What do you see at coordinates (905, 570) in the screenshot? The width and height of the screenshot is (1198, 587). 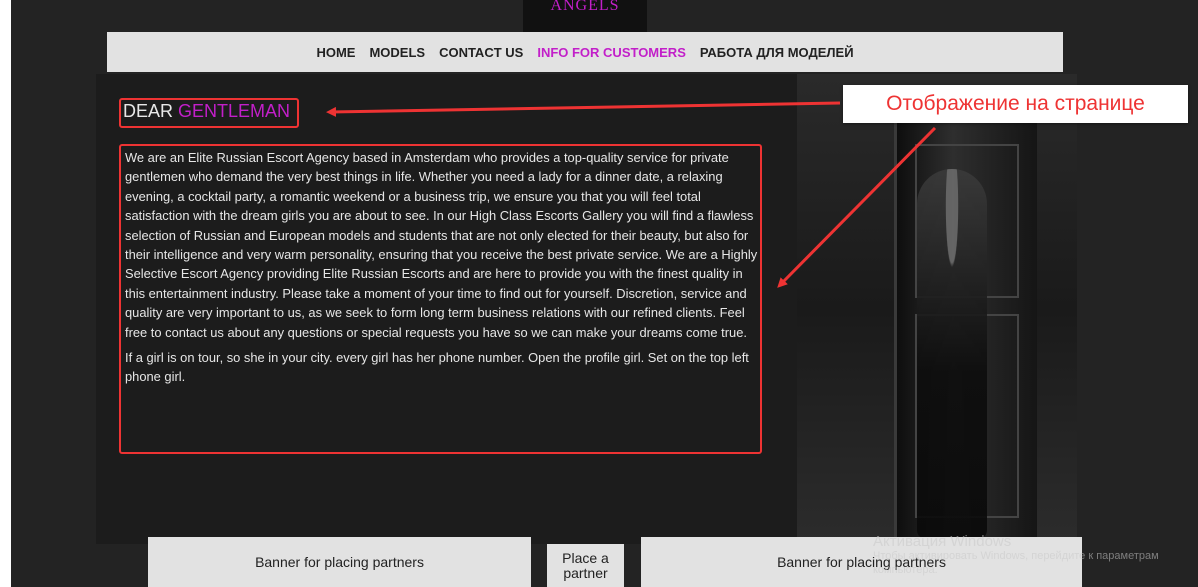 I see `watermark-line-2: компьютера.` at bounding box center [905, 570].